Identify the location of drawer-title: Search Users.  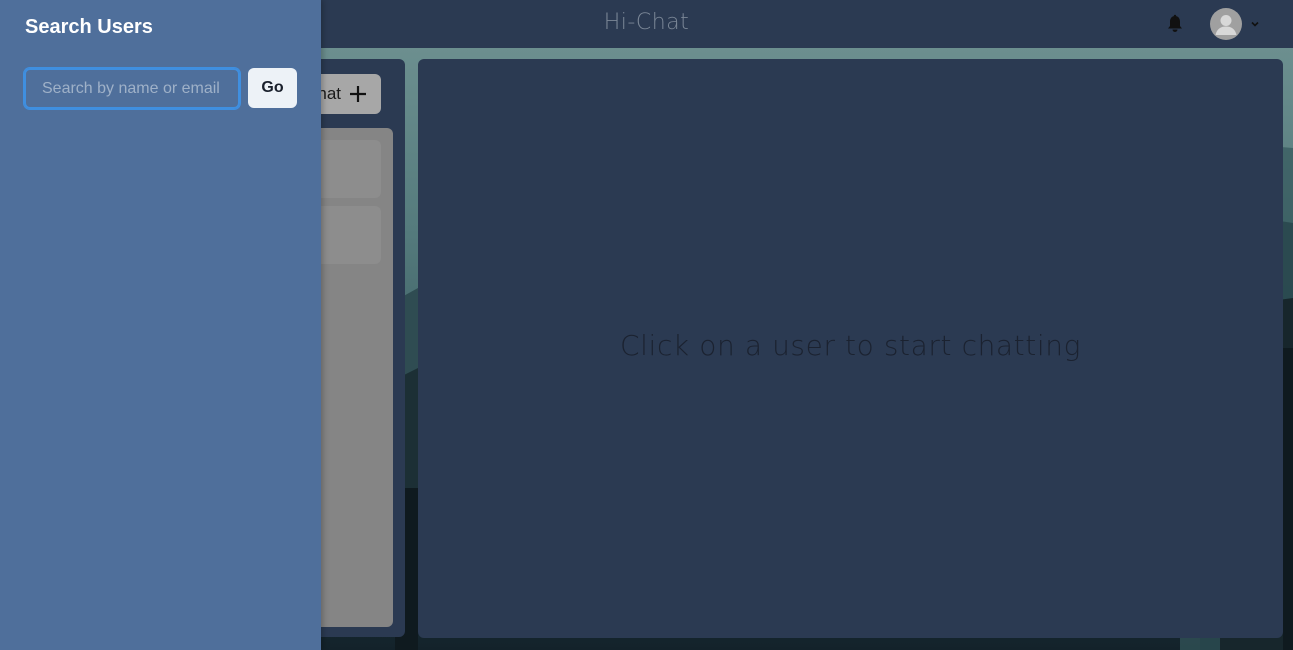
(89, 27).